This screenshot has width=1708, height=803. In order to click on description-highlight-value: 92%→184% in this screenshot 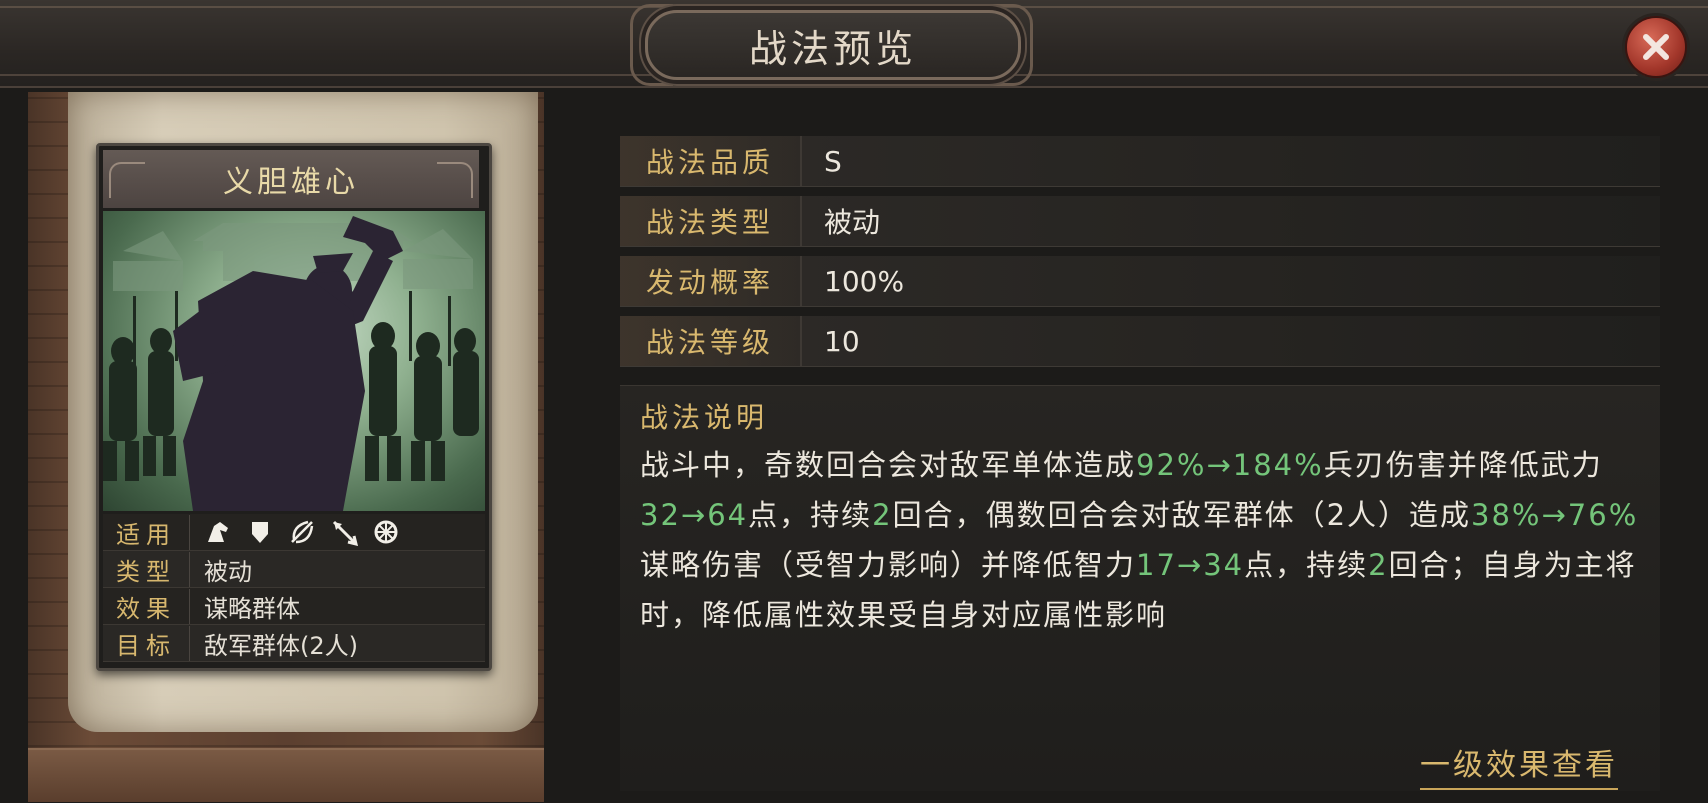, I will do `click(1230, 465)`.